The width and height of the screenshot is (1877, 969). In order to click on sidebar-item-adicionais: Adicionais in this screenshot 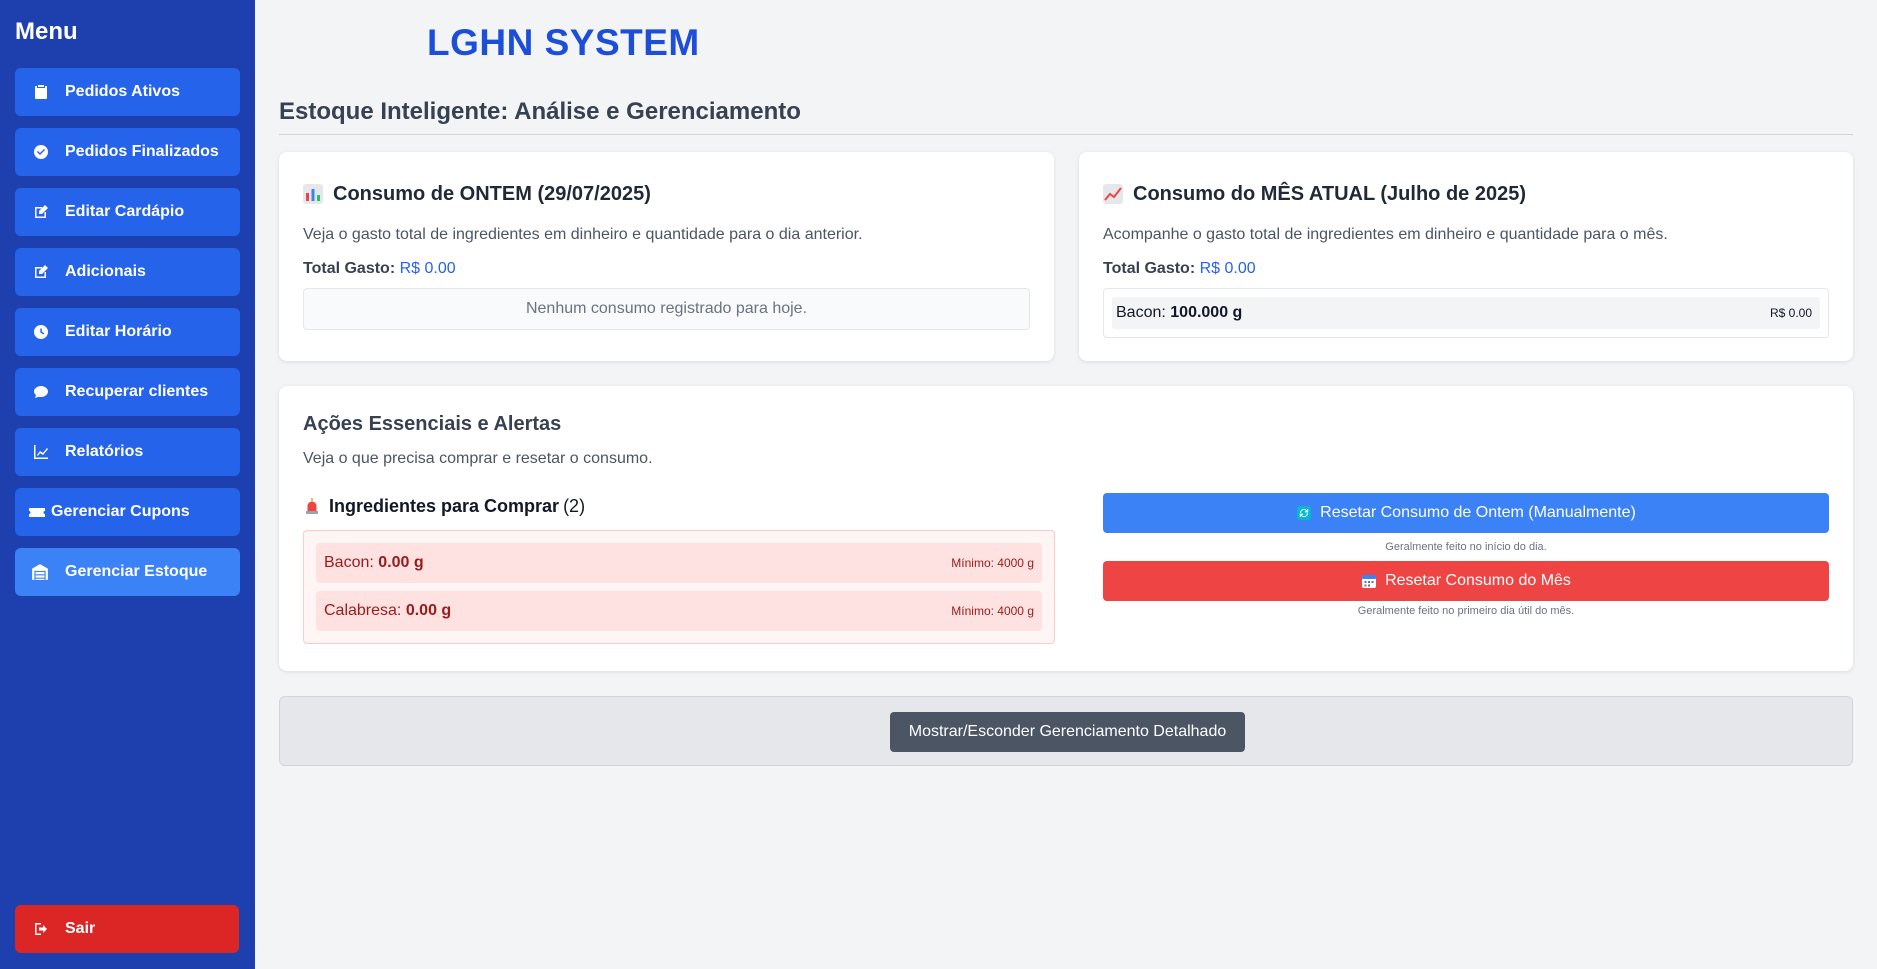, I will do `click(127, 272)`.